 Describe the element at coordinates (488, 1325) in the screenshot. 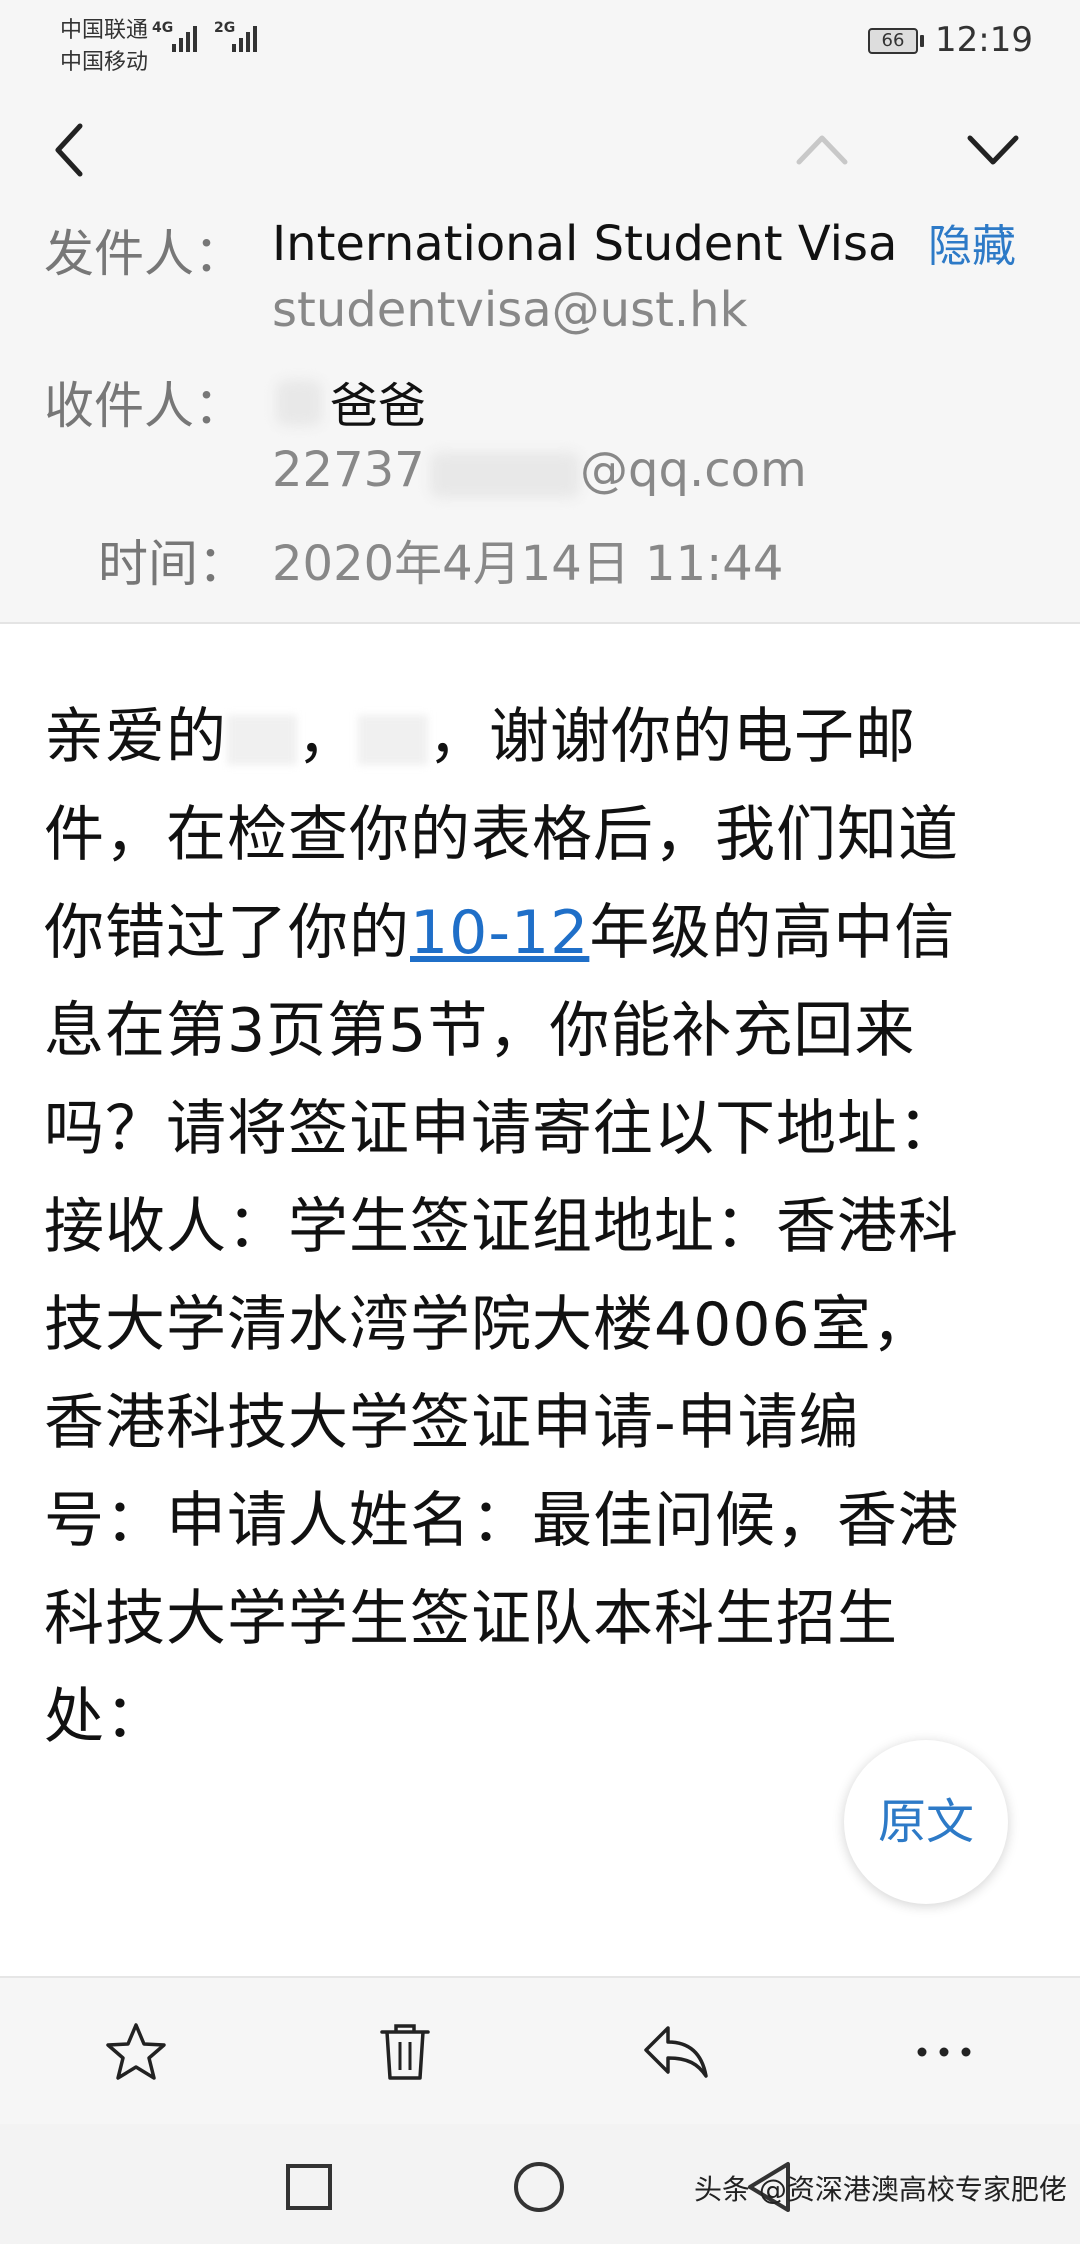

I see `body-line: 技大学清水湾学院大楼4006室，` at that location.